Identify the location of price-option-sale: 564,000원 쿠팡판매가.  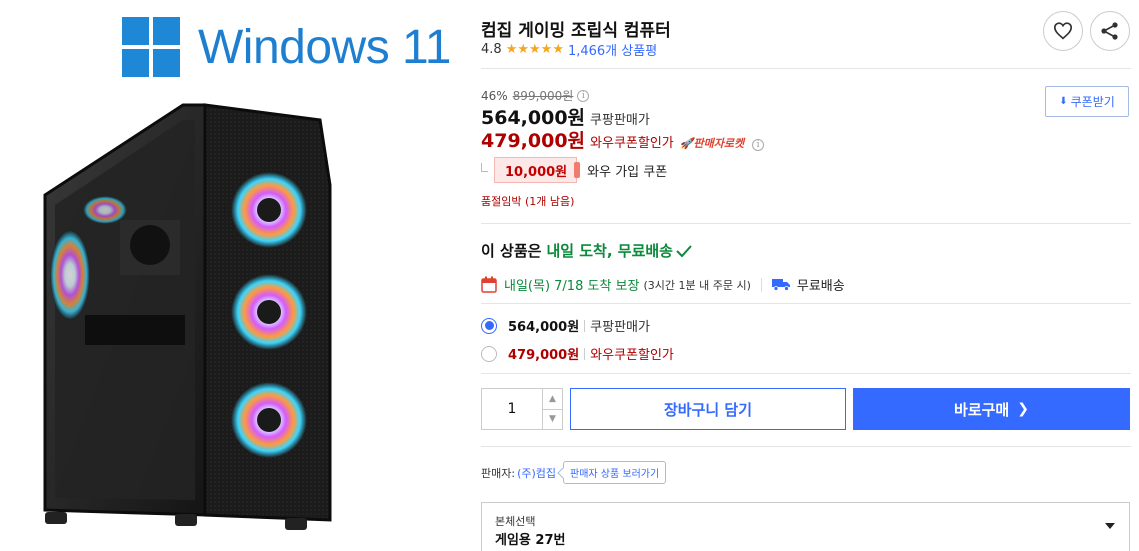
(565, 325).